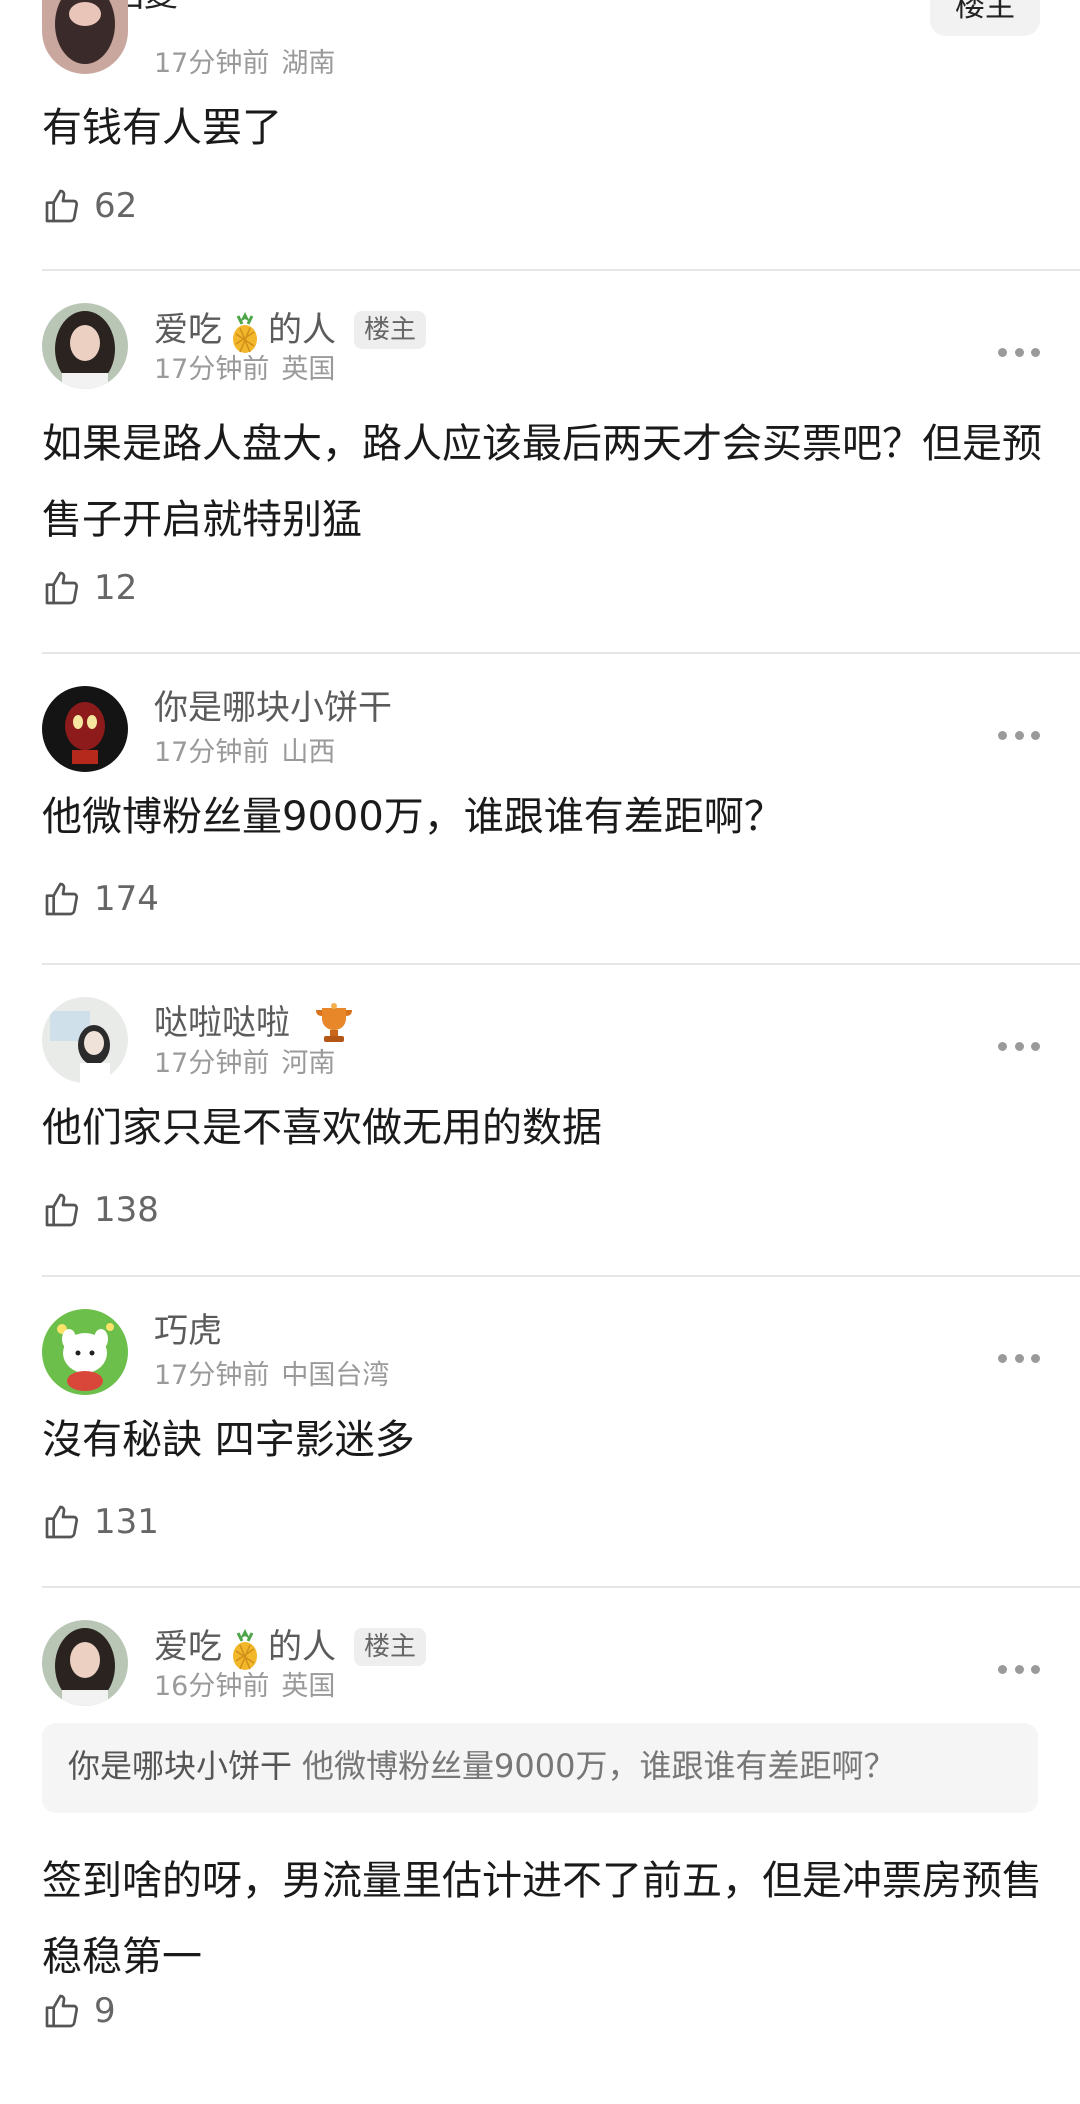 This screenshot has height=2104, width=1080. I want to click on like-count: 9, so click(105, 2011).